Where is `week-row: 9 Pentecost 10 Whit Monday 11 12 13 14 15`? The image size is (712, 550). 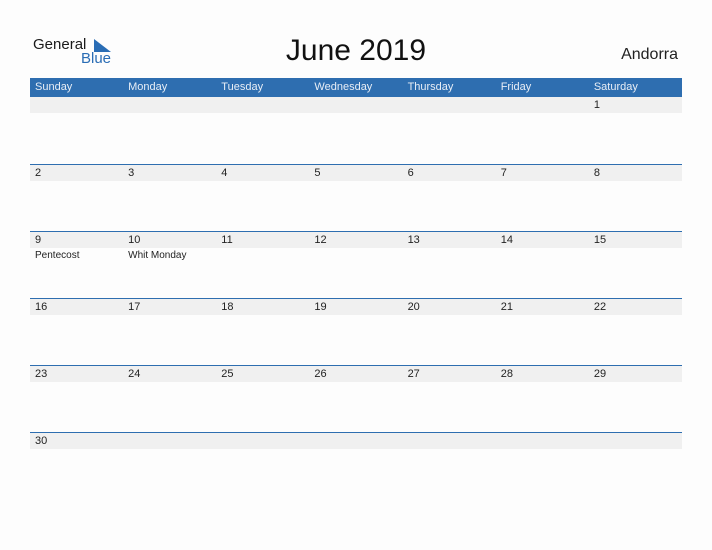
week-row: 9 Pentecost 10 Whit Monday 11 12 13 14 15 is located at coordinates (356, 264).